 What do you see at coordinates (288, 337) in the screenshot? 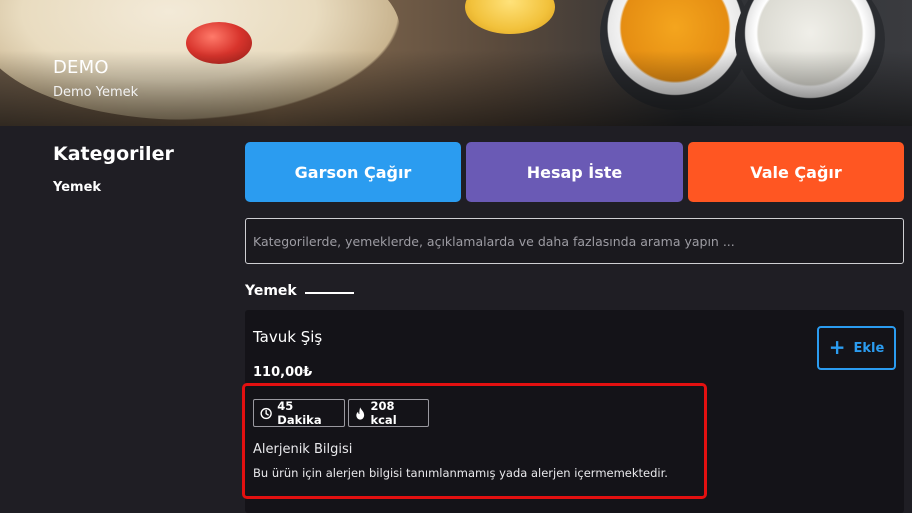
I see `product-name: Tavuk Şiş` at bounding box center [288, 337].